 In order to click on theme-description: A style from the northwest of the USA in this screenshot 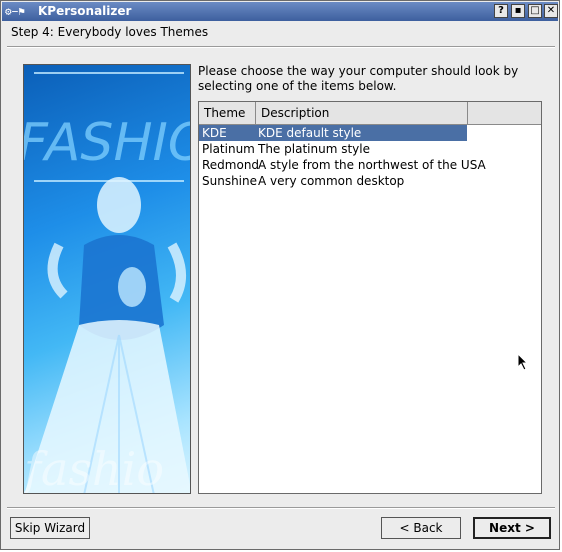, I will do `click(372, 165)`.